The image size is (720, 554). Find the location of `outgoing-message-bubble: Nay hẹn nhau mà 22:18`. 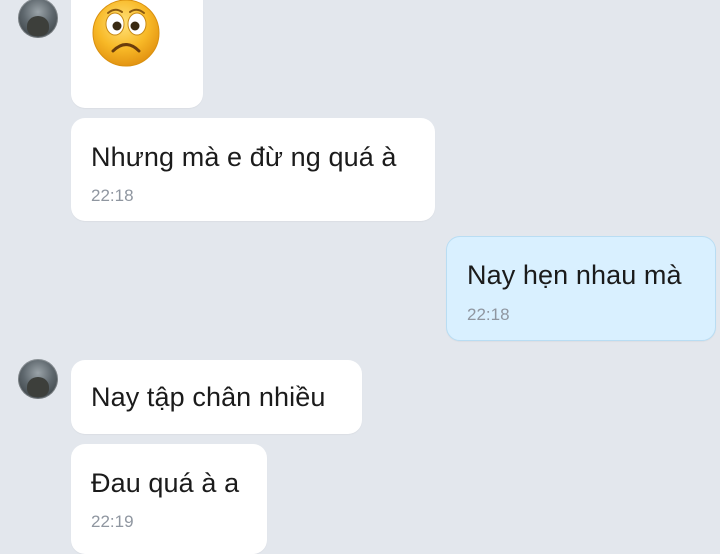

outgoing-message-bubble: Nay hẹn nhau mà 22:18 is located at coordinates (581, 288).